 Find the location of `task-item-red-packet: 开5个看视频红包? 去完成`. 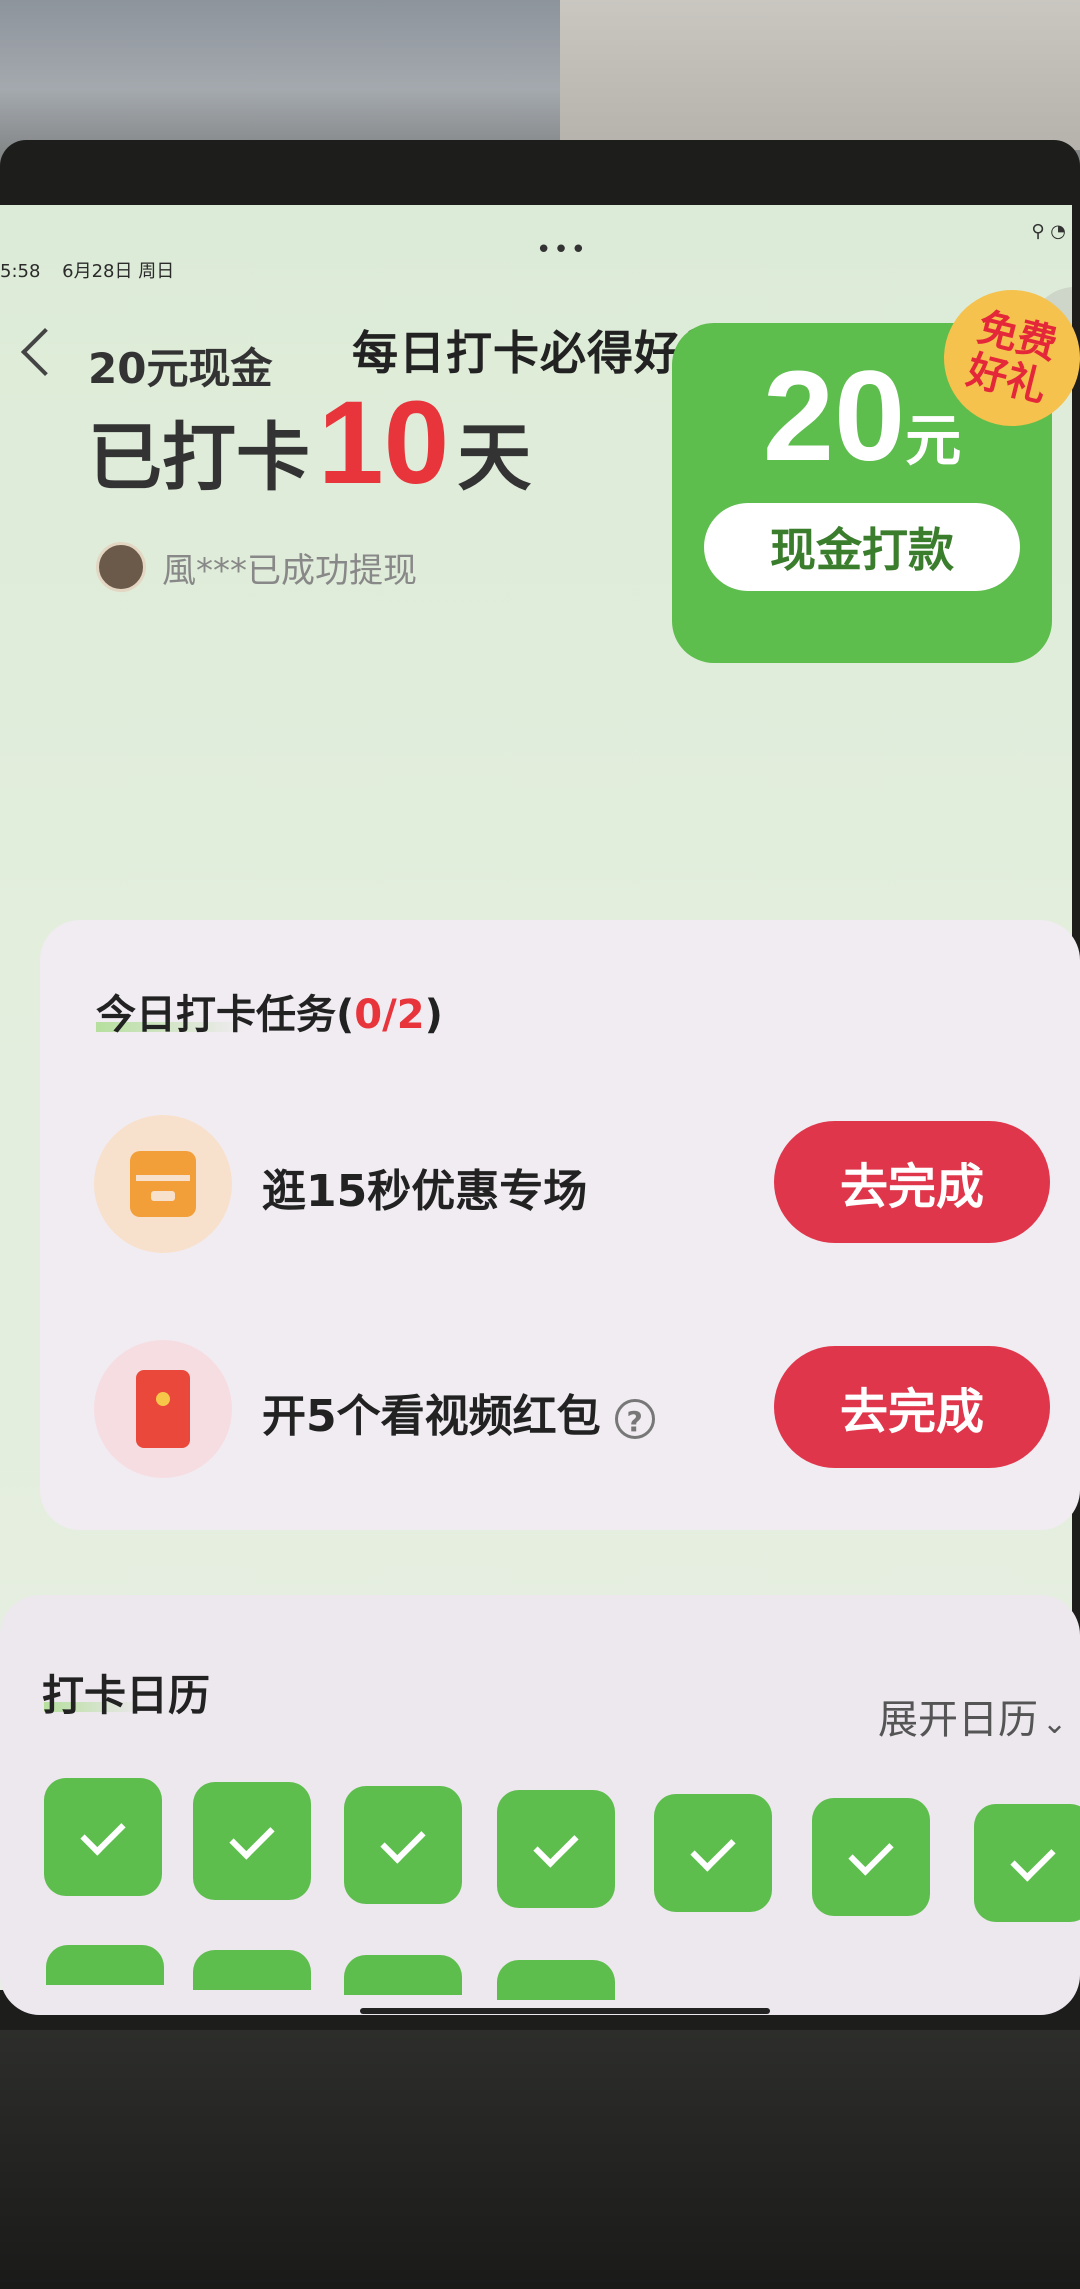

task-item-red-packet: 开5个看视频红包? 去完成 is located at coordinates (584, 1410).